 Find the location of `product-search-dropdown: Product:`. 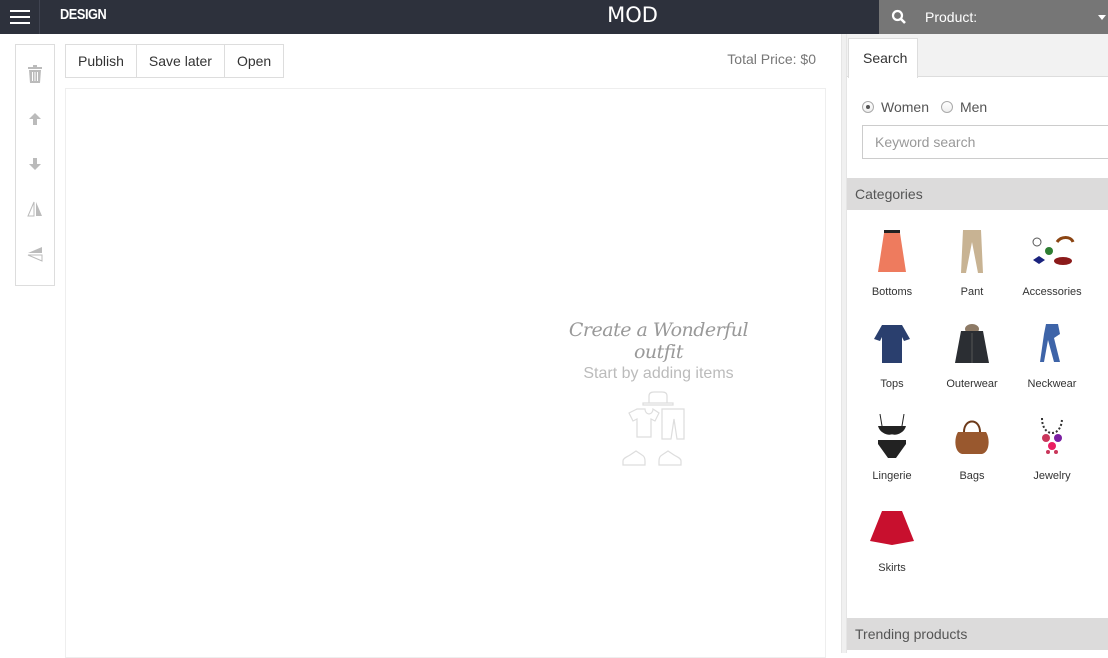

product-search-dropdown: Product: is located at coordinates (993, 17).